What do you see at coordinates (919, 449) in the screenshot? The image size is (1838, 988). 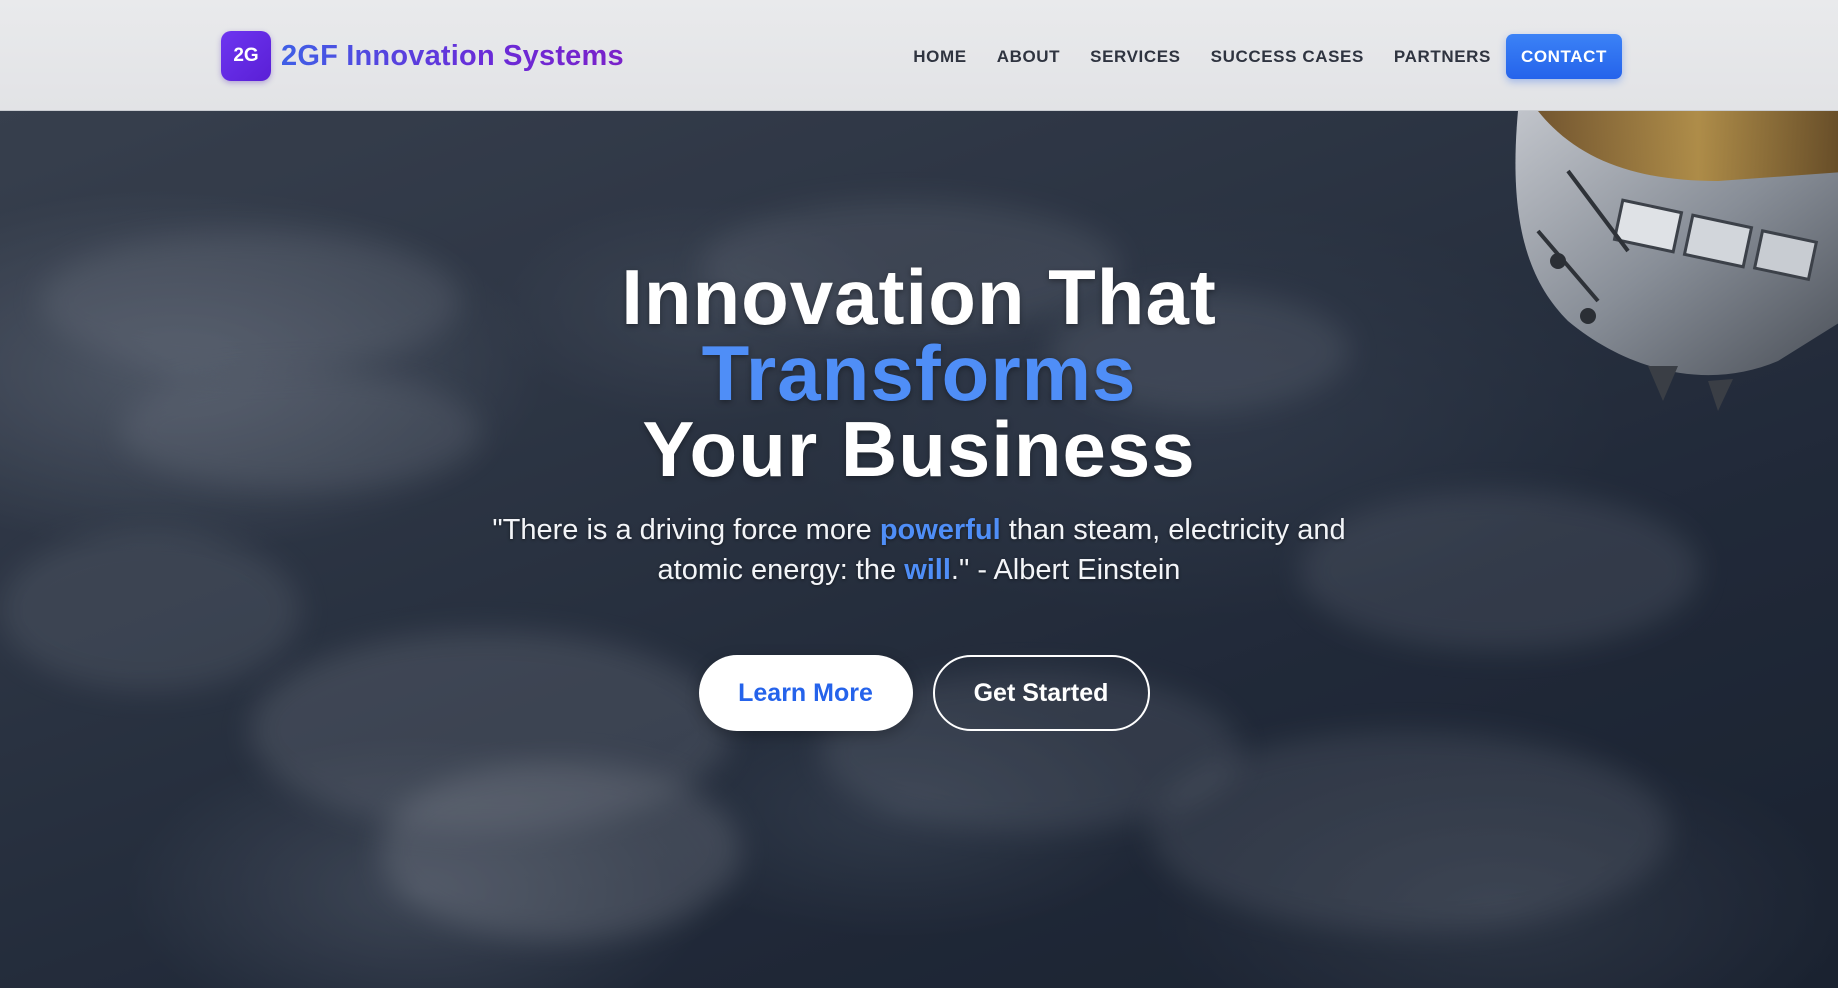 I see `headline-line-3: Your Business` at bounding box center [919, 449].